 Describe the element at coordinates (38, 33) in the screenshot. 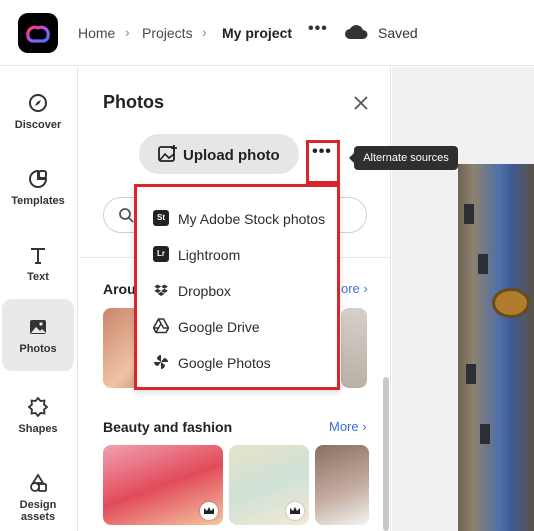

I see `creative-cloud-logo` at that location.